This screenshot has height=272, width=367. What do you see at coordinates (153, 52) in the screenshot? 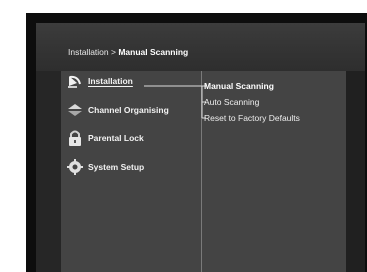
I see `breadcrumb-current: Manual Scanning` at bounding box center [153, 52].